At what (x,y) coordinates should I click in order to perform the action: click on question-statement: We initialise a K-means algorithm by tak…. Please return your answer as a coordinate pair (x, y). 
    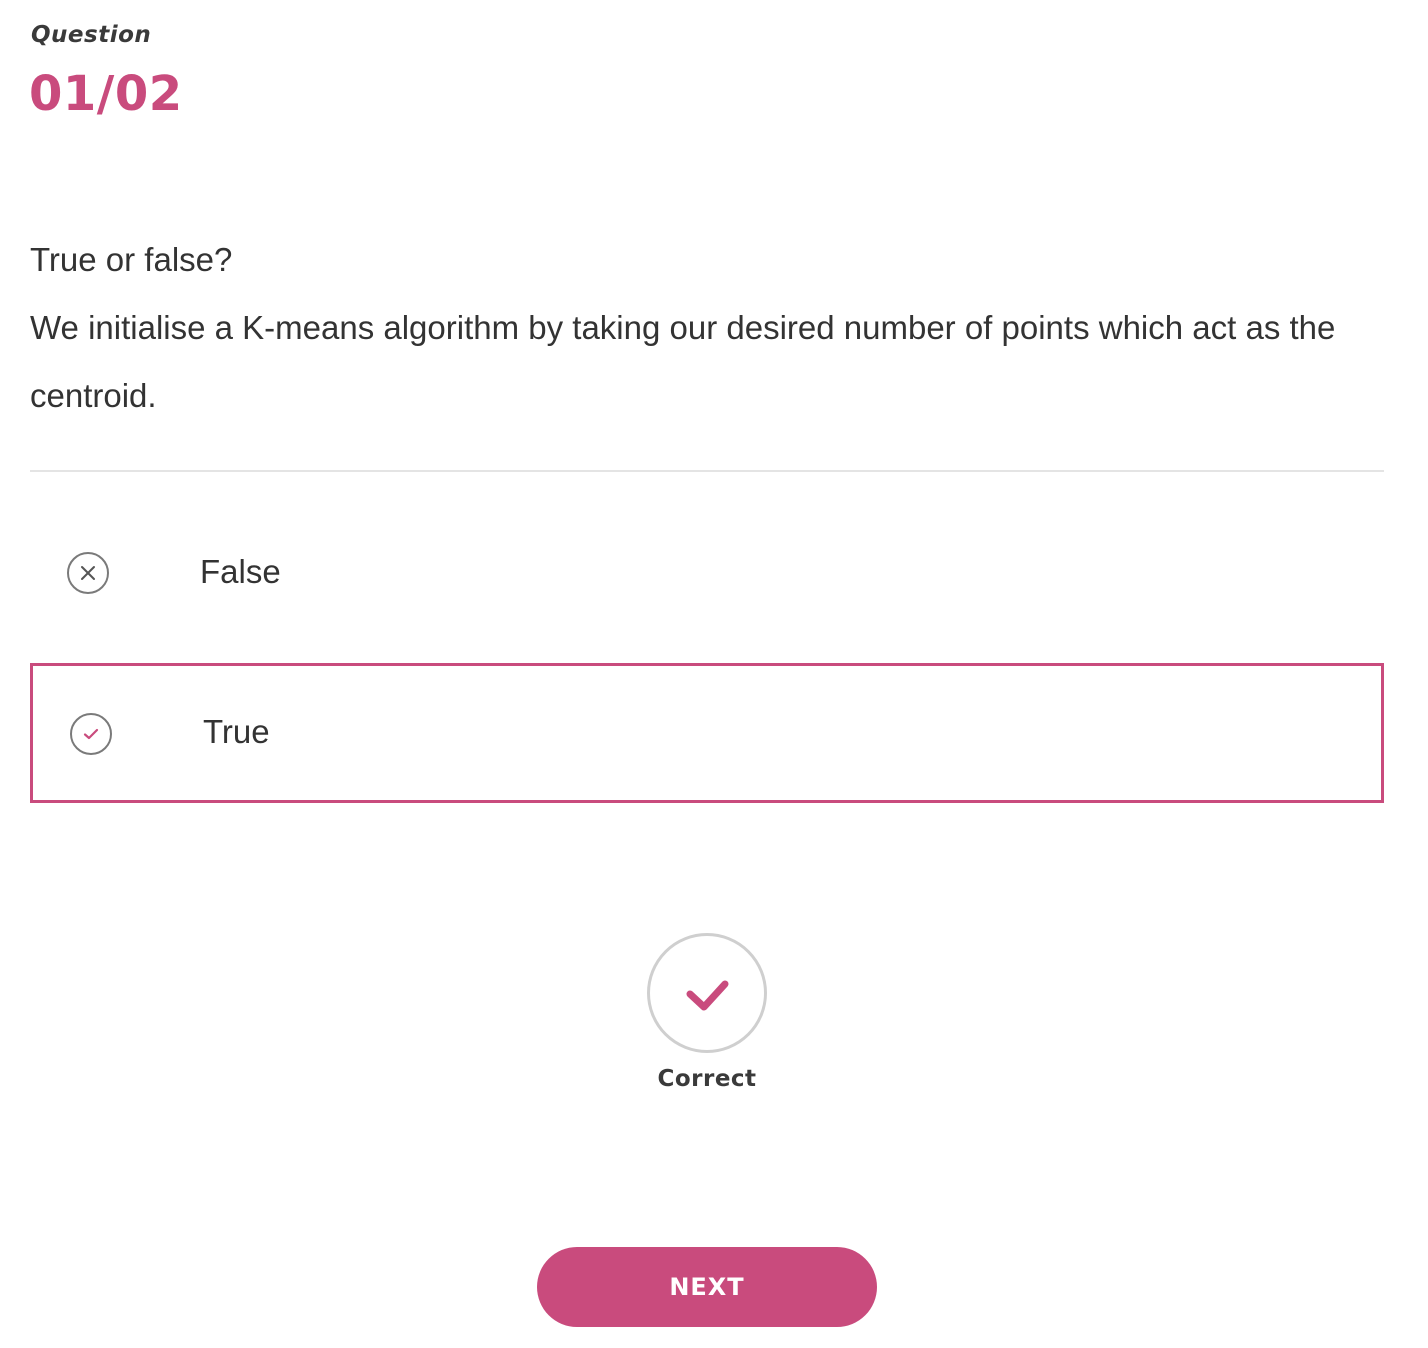
    Looking at the image, I should click on (683, 361).